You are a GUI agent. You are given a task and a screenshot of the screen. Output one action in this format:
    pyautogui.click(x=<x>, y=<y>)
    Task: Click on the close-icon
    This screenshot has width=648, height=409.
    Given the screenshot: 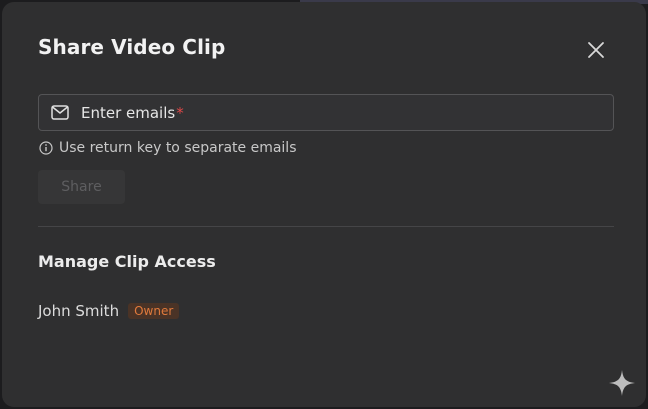 What is the action you would take?
    pyautogui.click(x=596, y=50)
    